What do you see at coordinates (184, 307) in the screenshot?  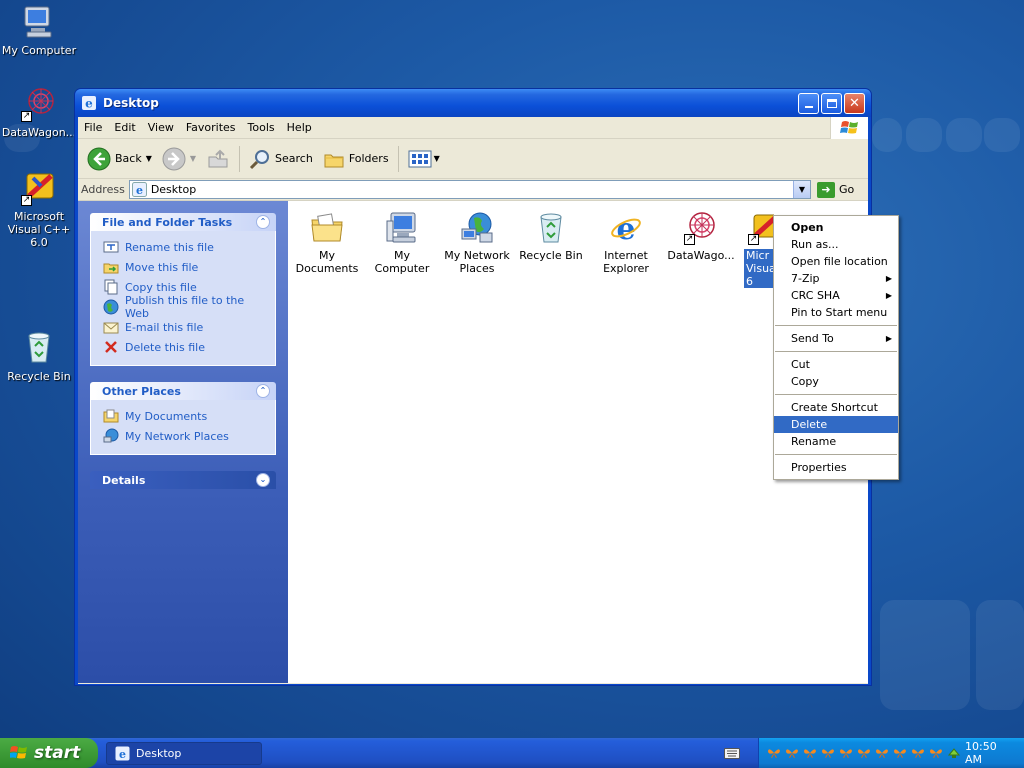 I see `publish-file-link: Publish this file to the Web` at bounding box center [184, 307].